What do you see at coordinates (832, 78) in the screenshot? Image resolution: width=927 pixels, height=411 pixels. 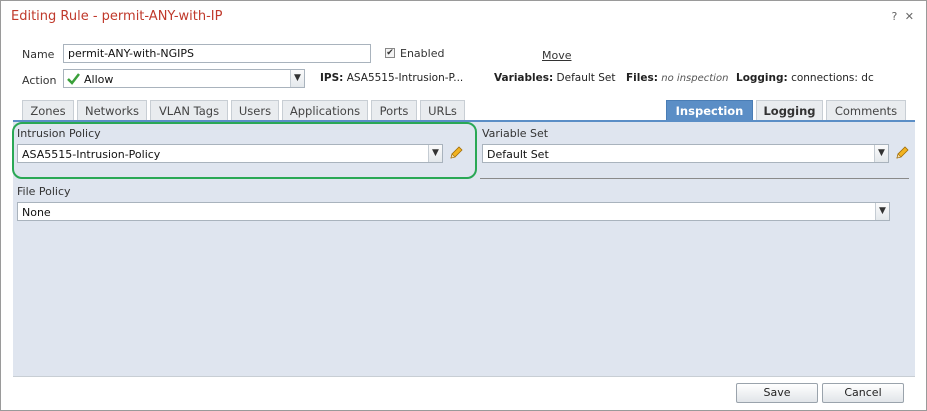 I see `logging-summary-value: connections: dc` at bounding box center [832, 78].